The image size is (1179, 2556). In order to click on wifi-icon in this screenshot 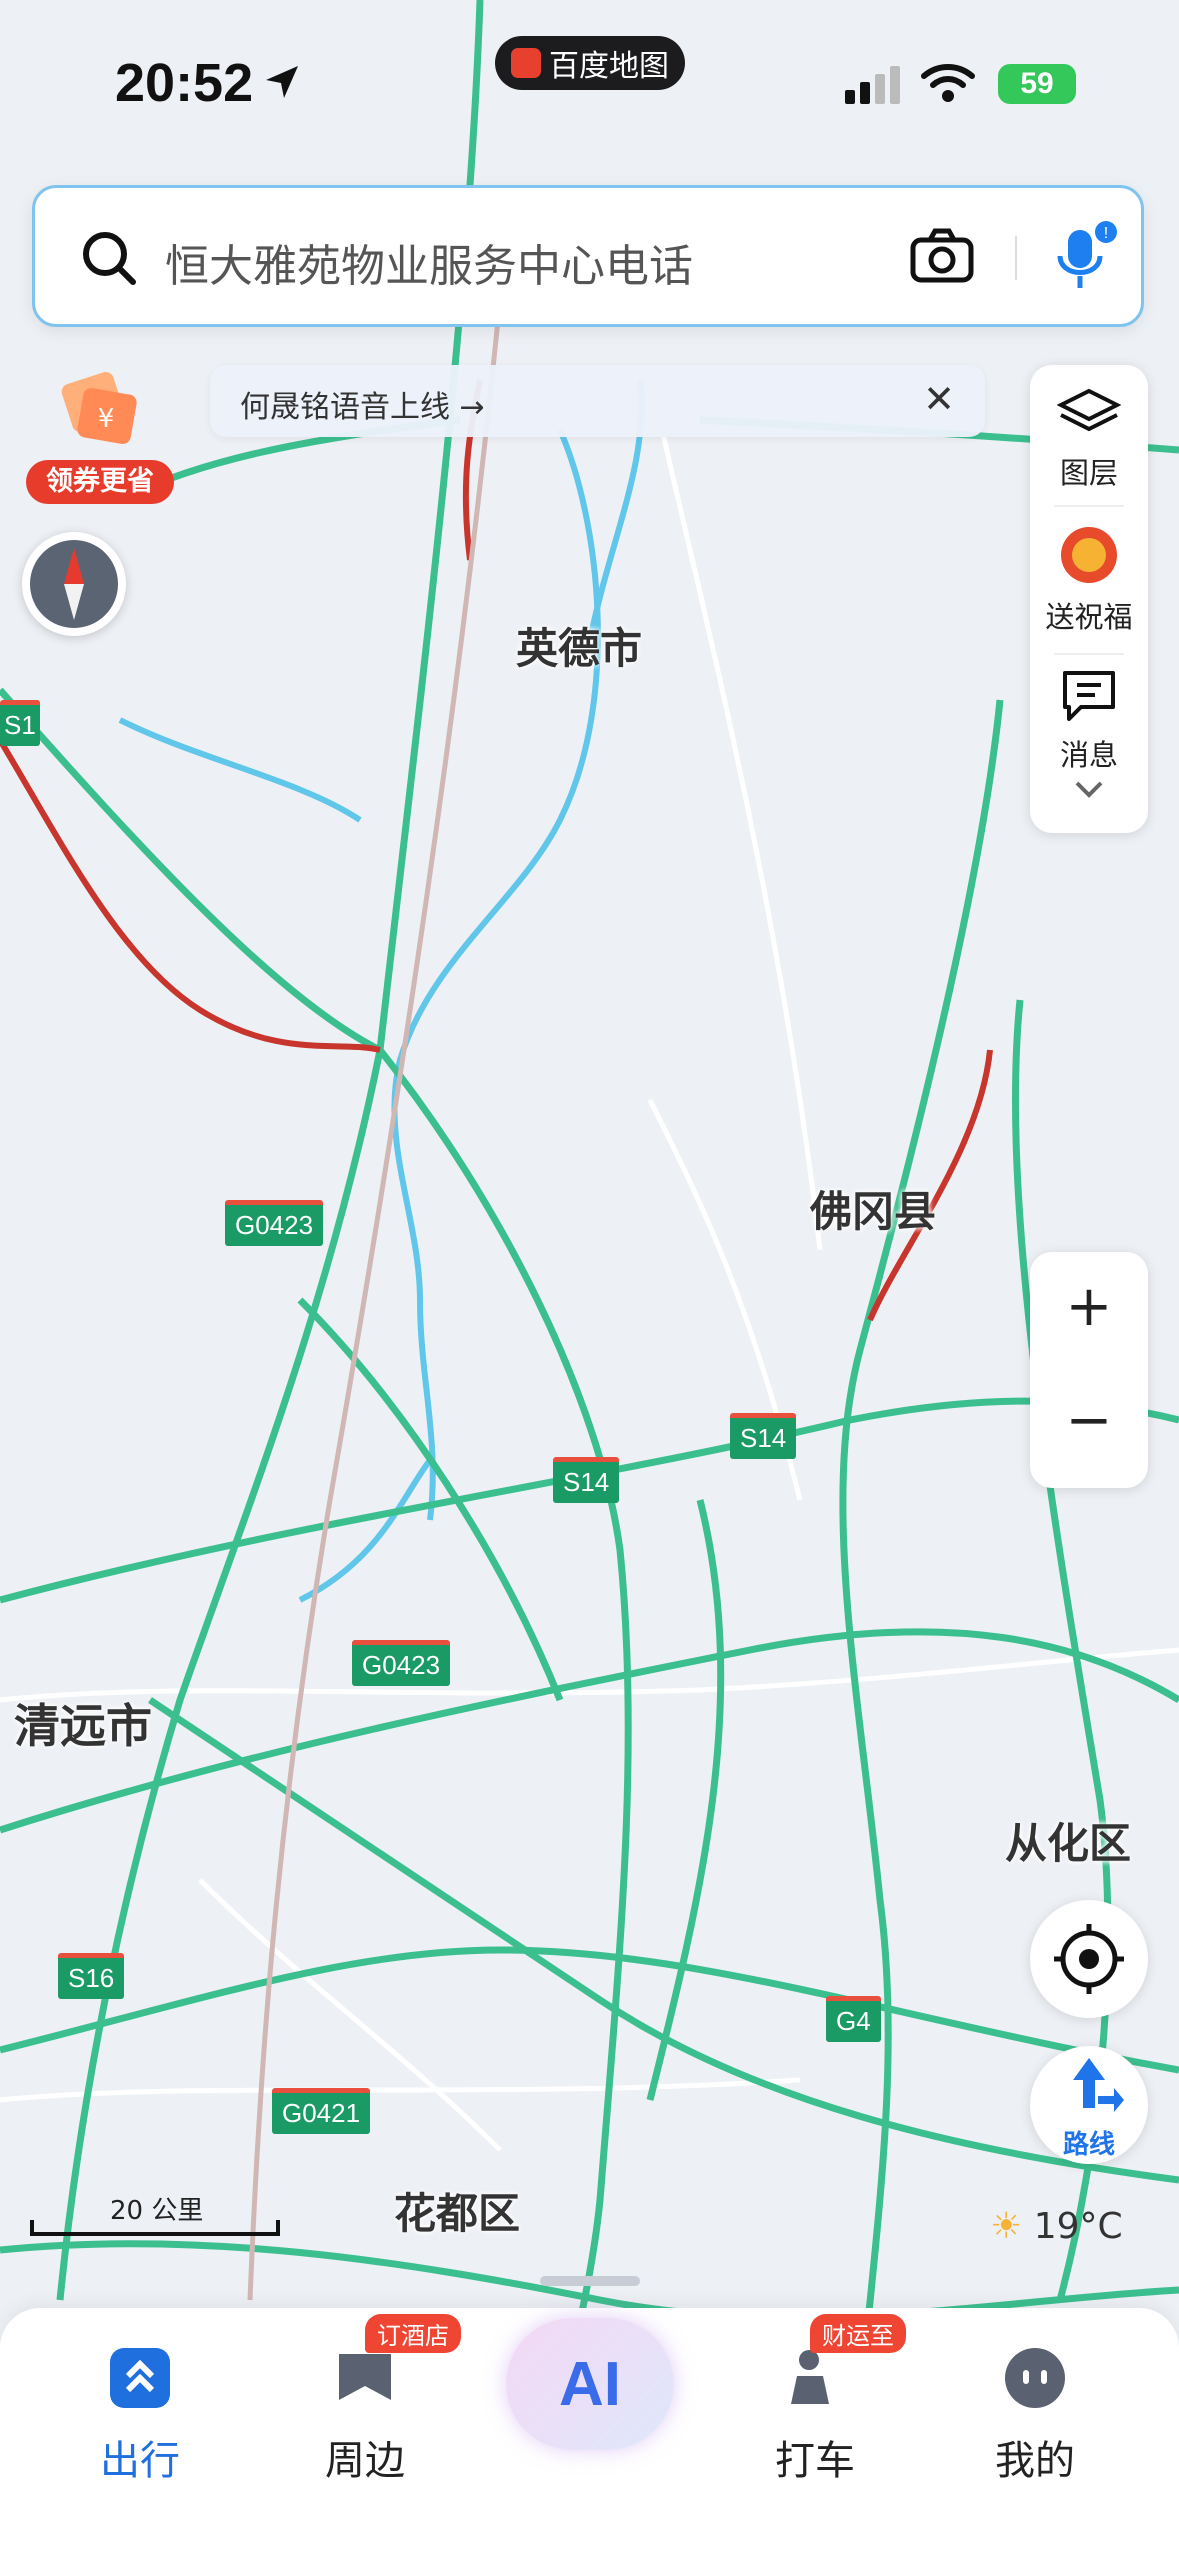, I will do `click(948, 83)`.